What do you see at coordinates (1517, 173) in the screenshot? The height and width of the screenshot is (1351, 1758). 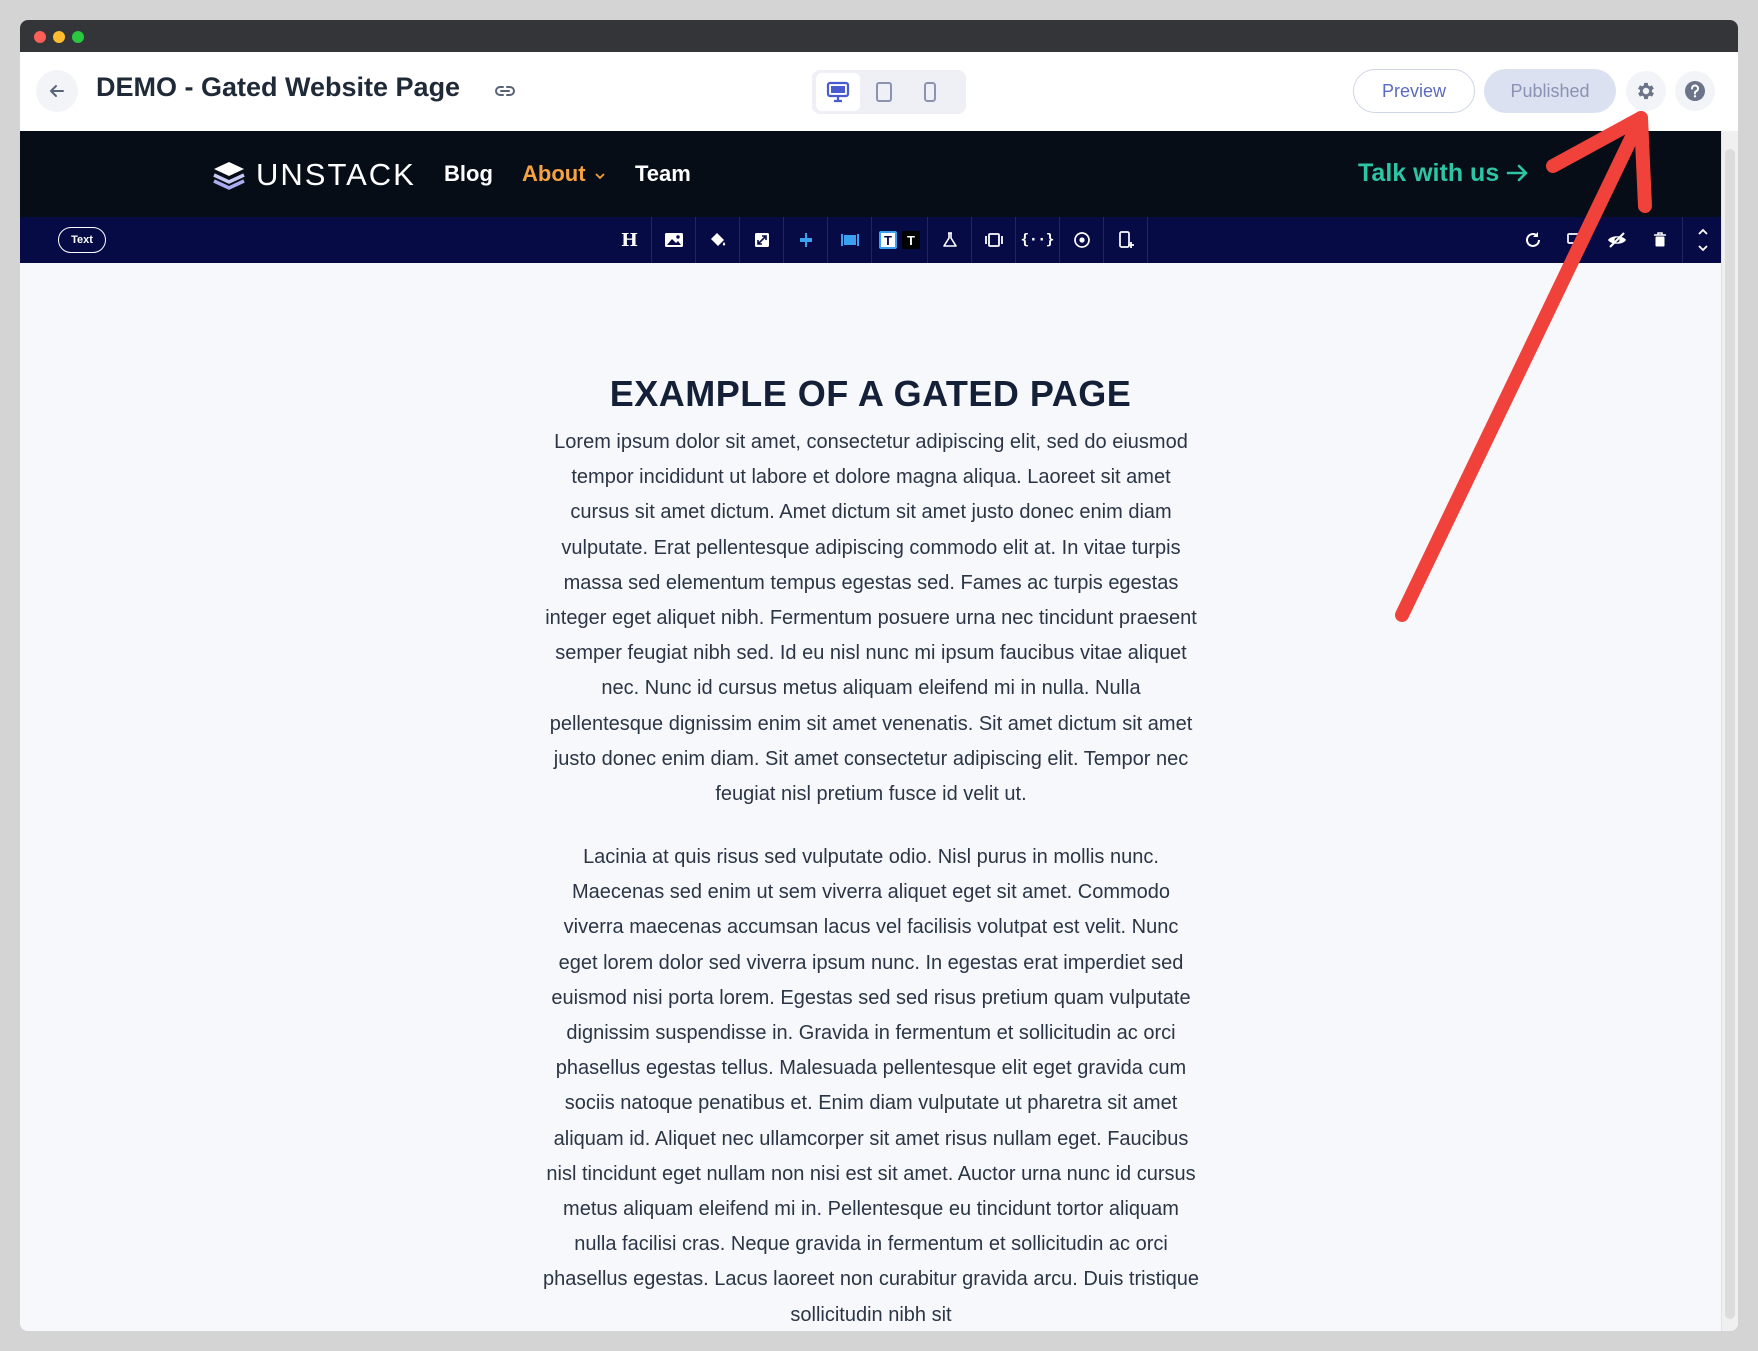 I see `arrow-right-icon` at bounding box center [1517, 173].